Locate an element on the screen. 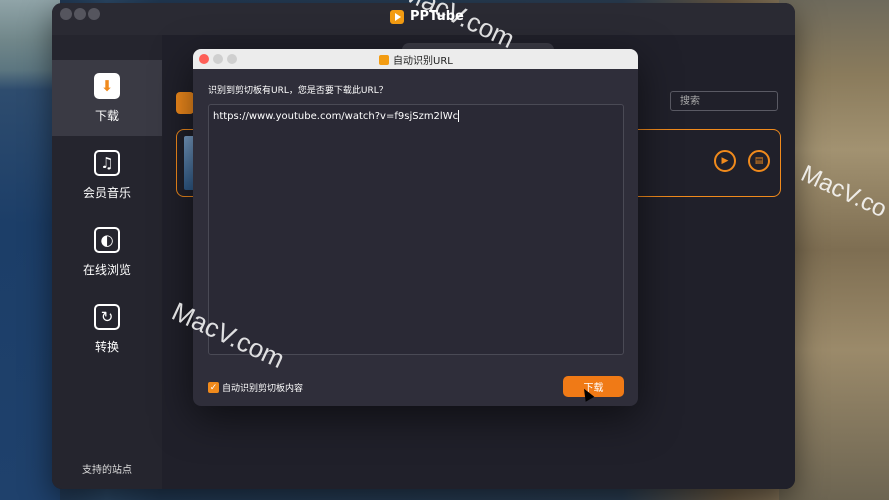 This screenshot has height=500, width=889. auto-detect-checkbox: ✓ 自动识别剪切板内容 is located at coordinates (255, 387).